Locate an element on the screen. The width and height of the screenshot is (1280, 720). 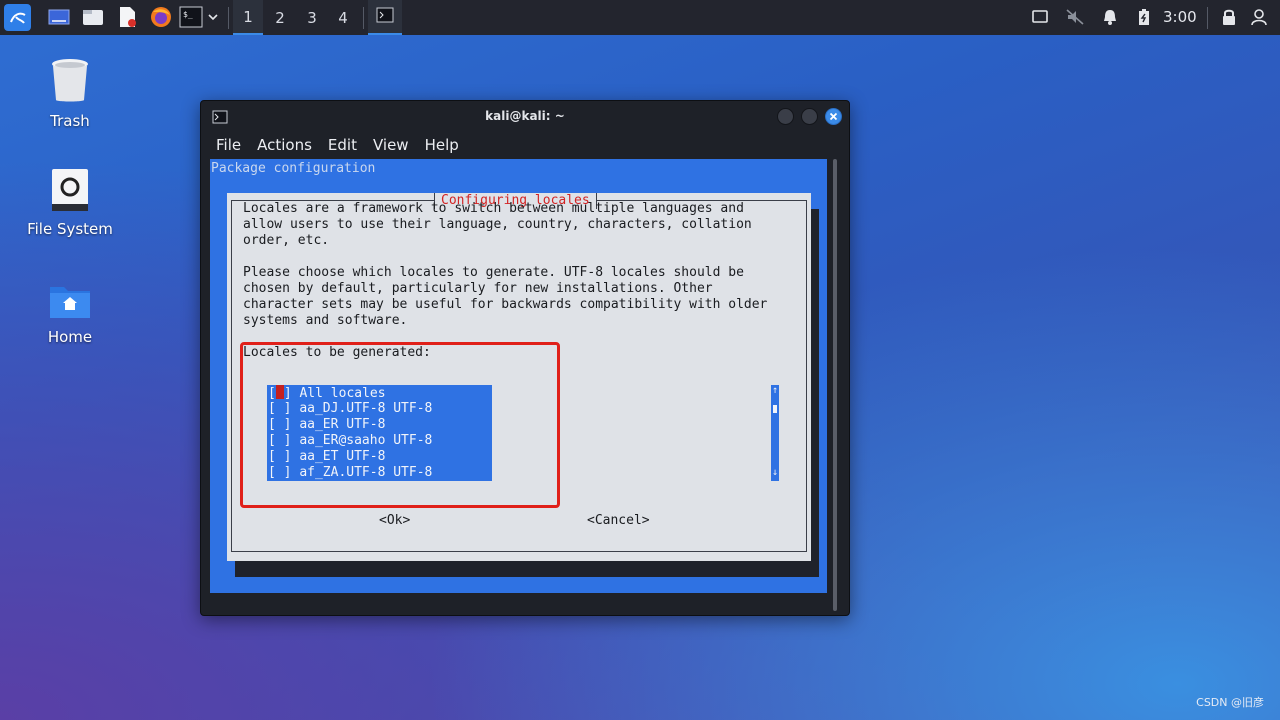
desktop-item-label: File System is located at coordinates (70, 229).